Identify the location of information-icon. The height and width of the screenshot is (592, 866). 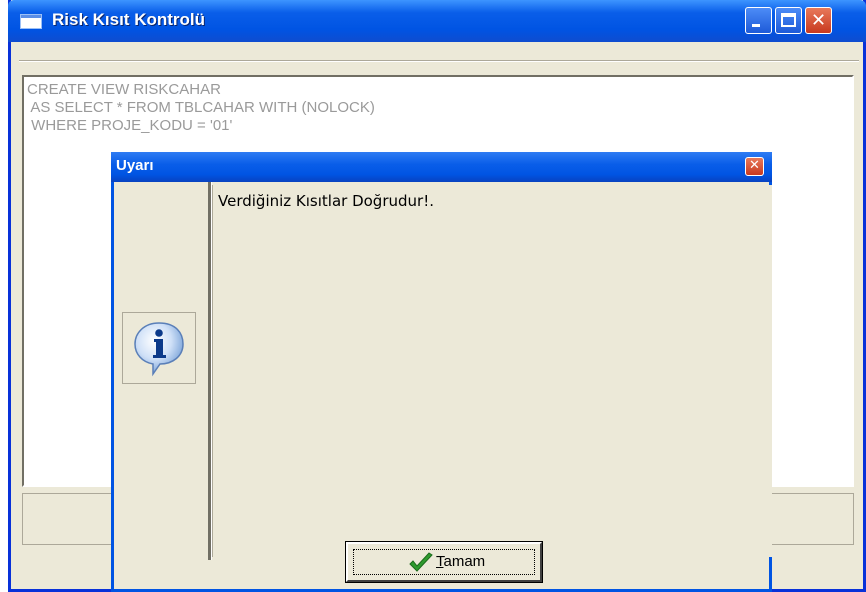
(159, 349).